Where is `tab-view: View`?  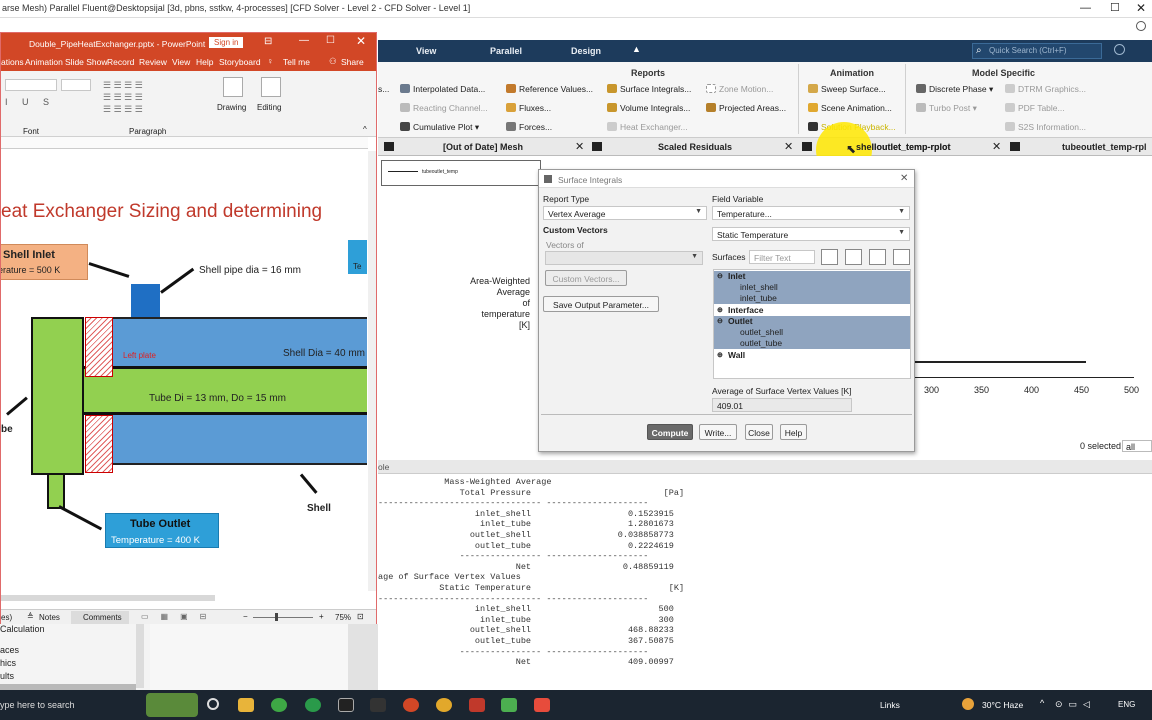
tab-view: View is located at coordinates (426, 51).